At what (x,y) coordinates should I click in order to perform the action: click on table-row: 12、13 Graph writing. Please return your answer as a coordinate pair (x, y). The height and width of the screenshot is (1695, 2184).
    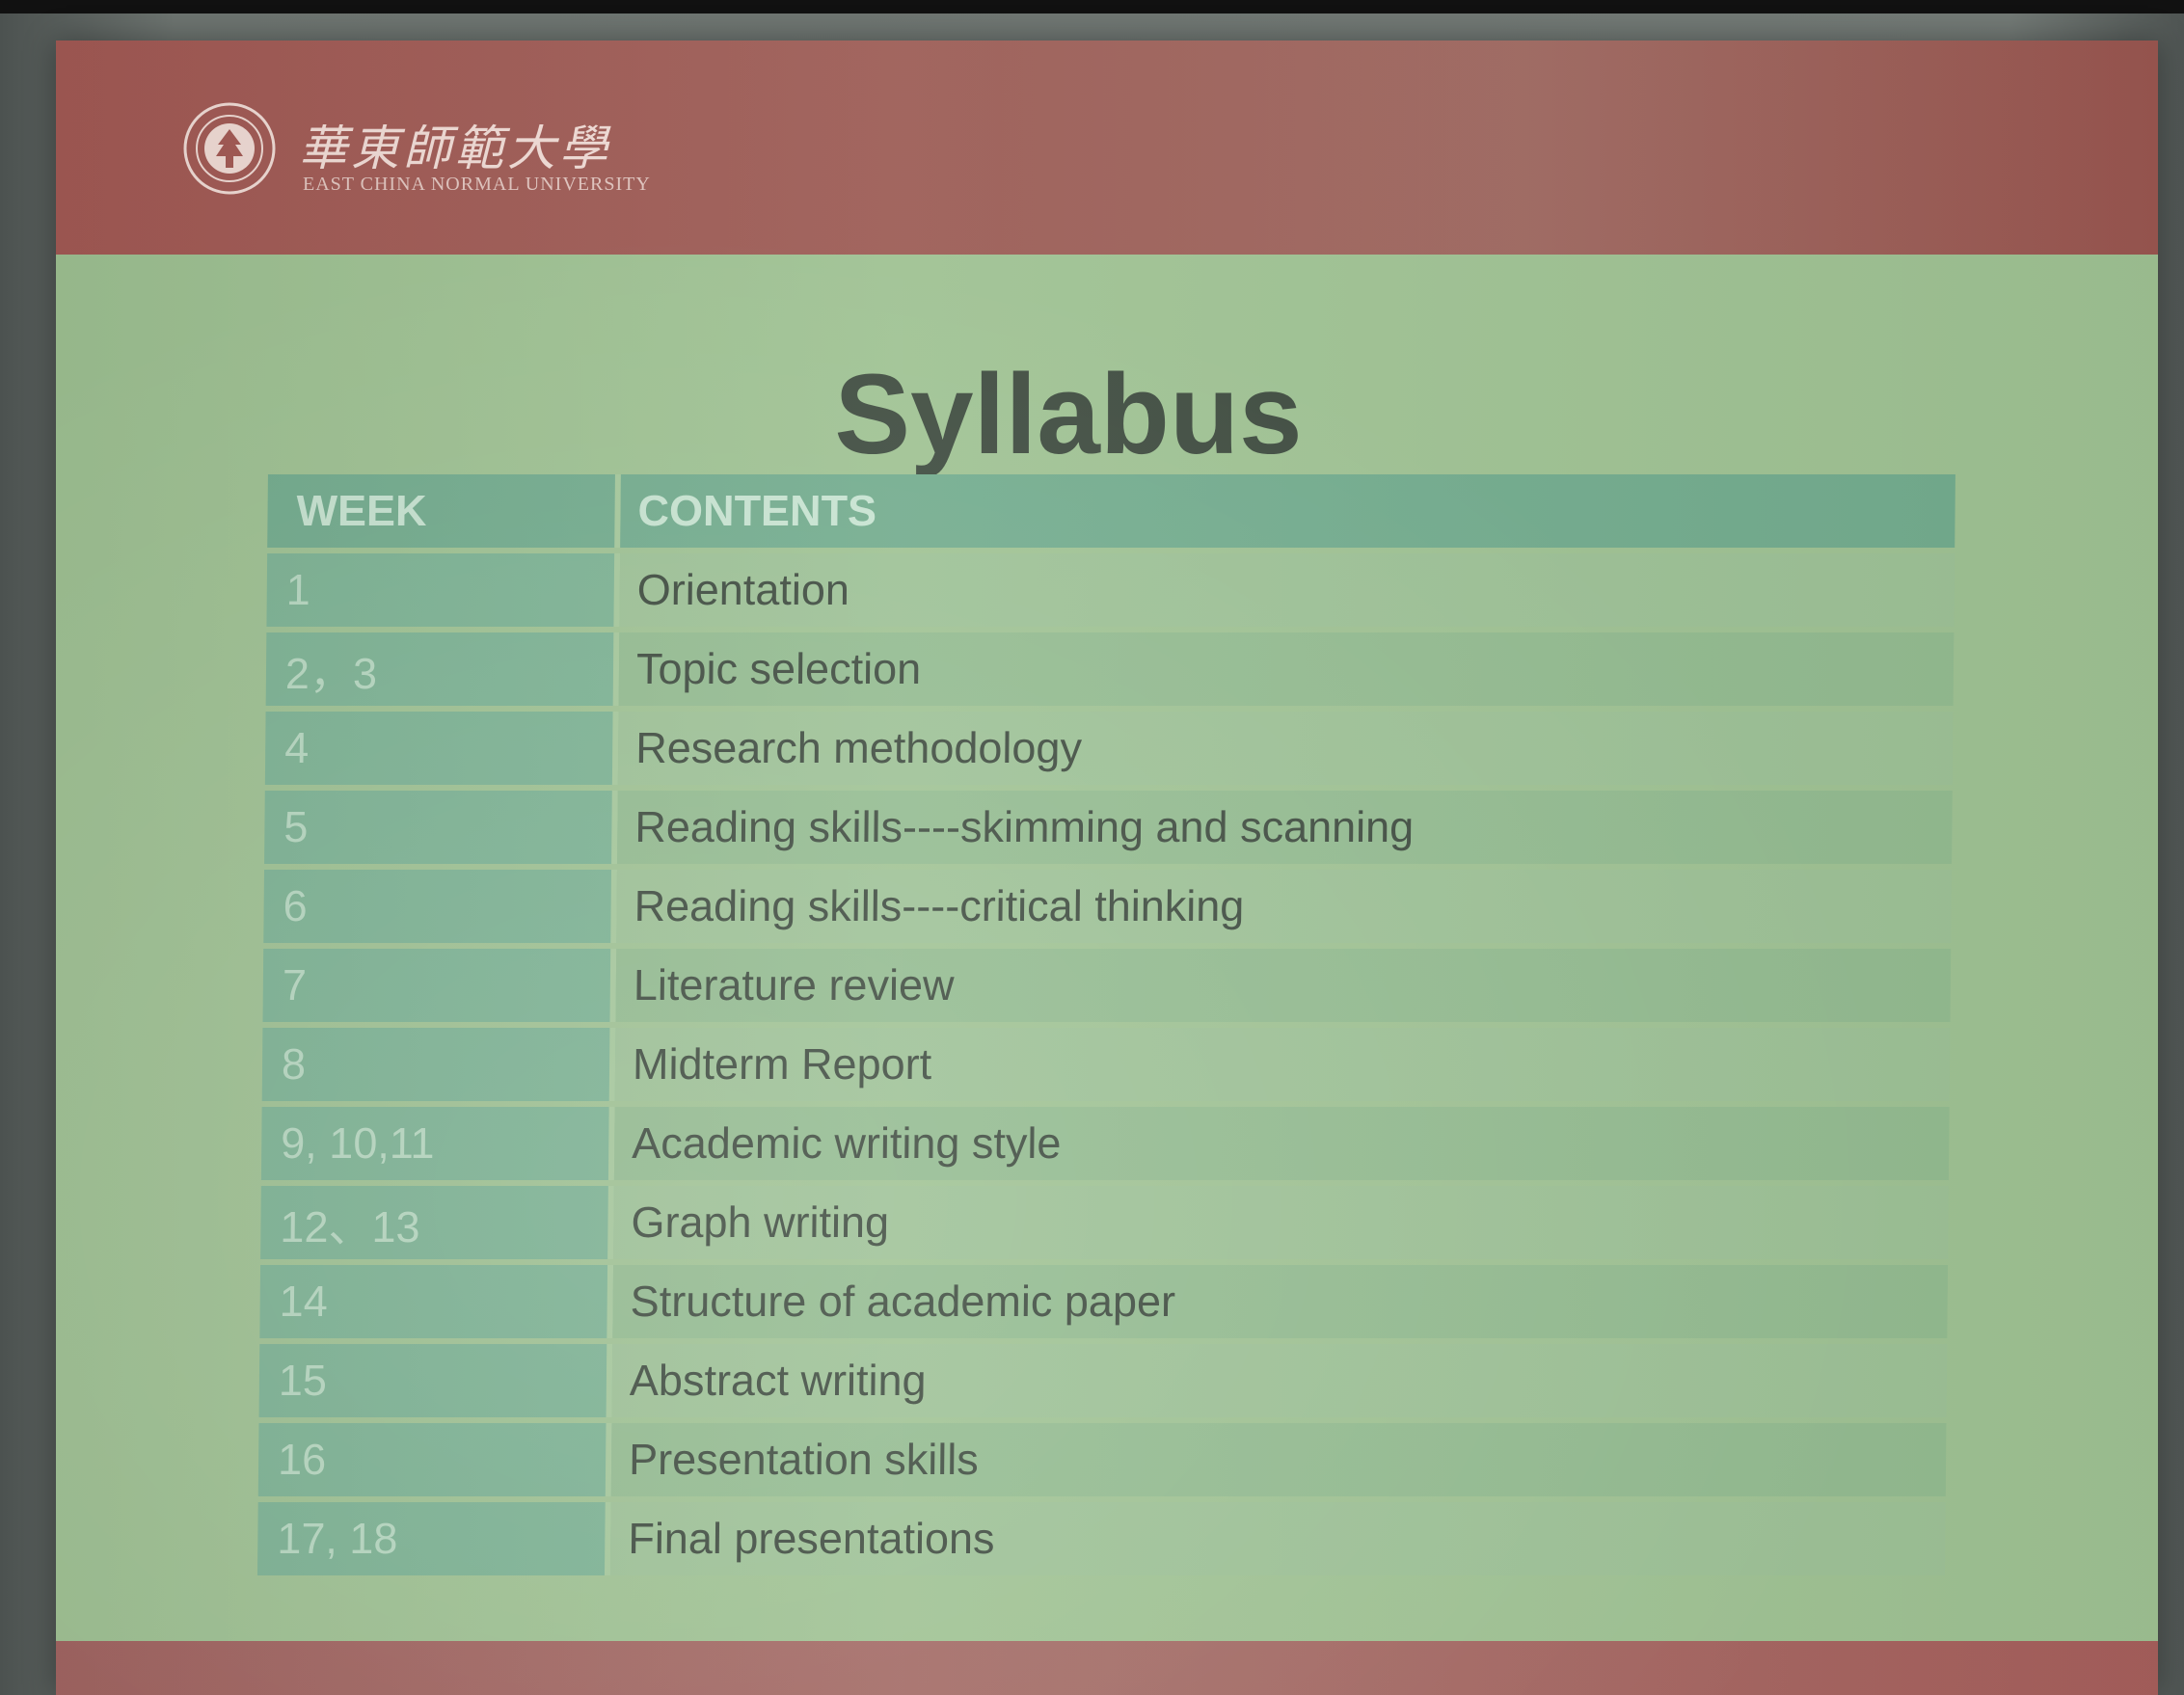
    Looking at the image, I should click on (1104, 1222).